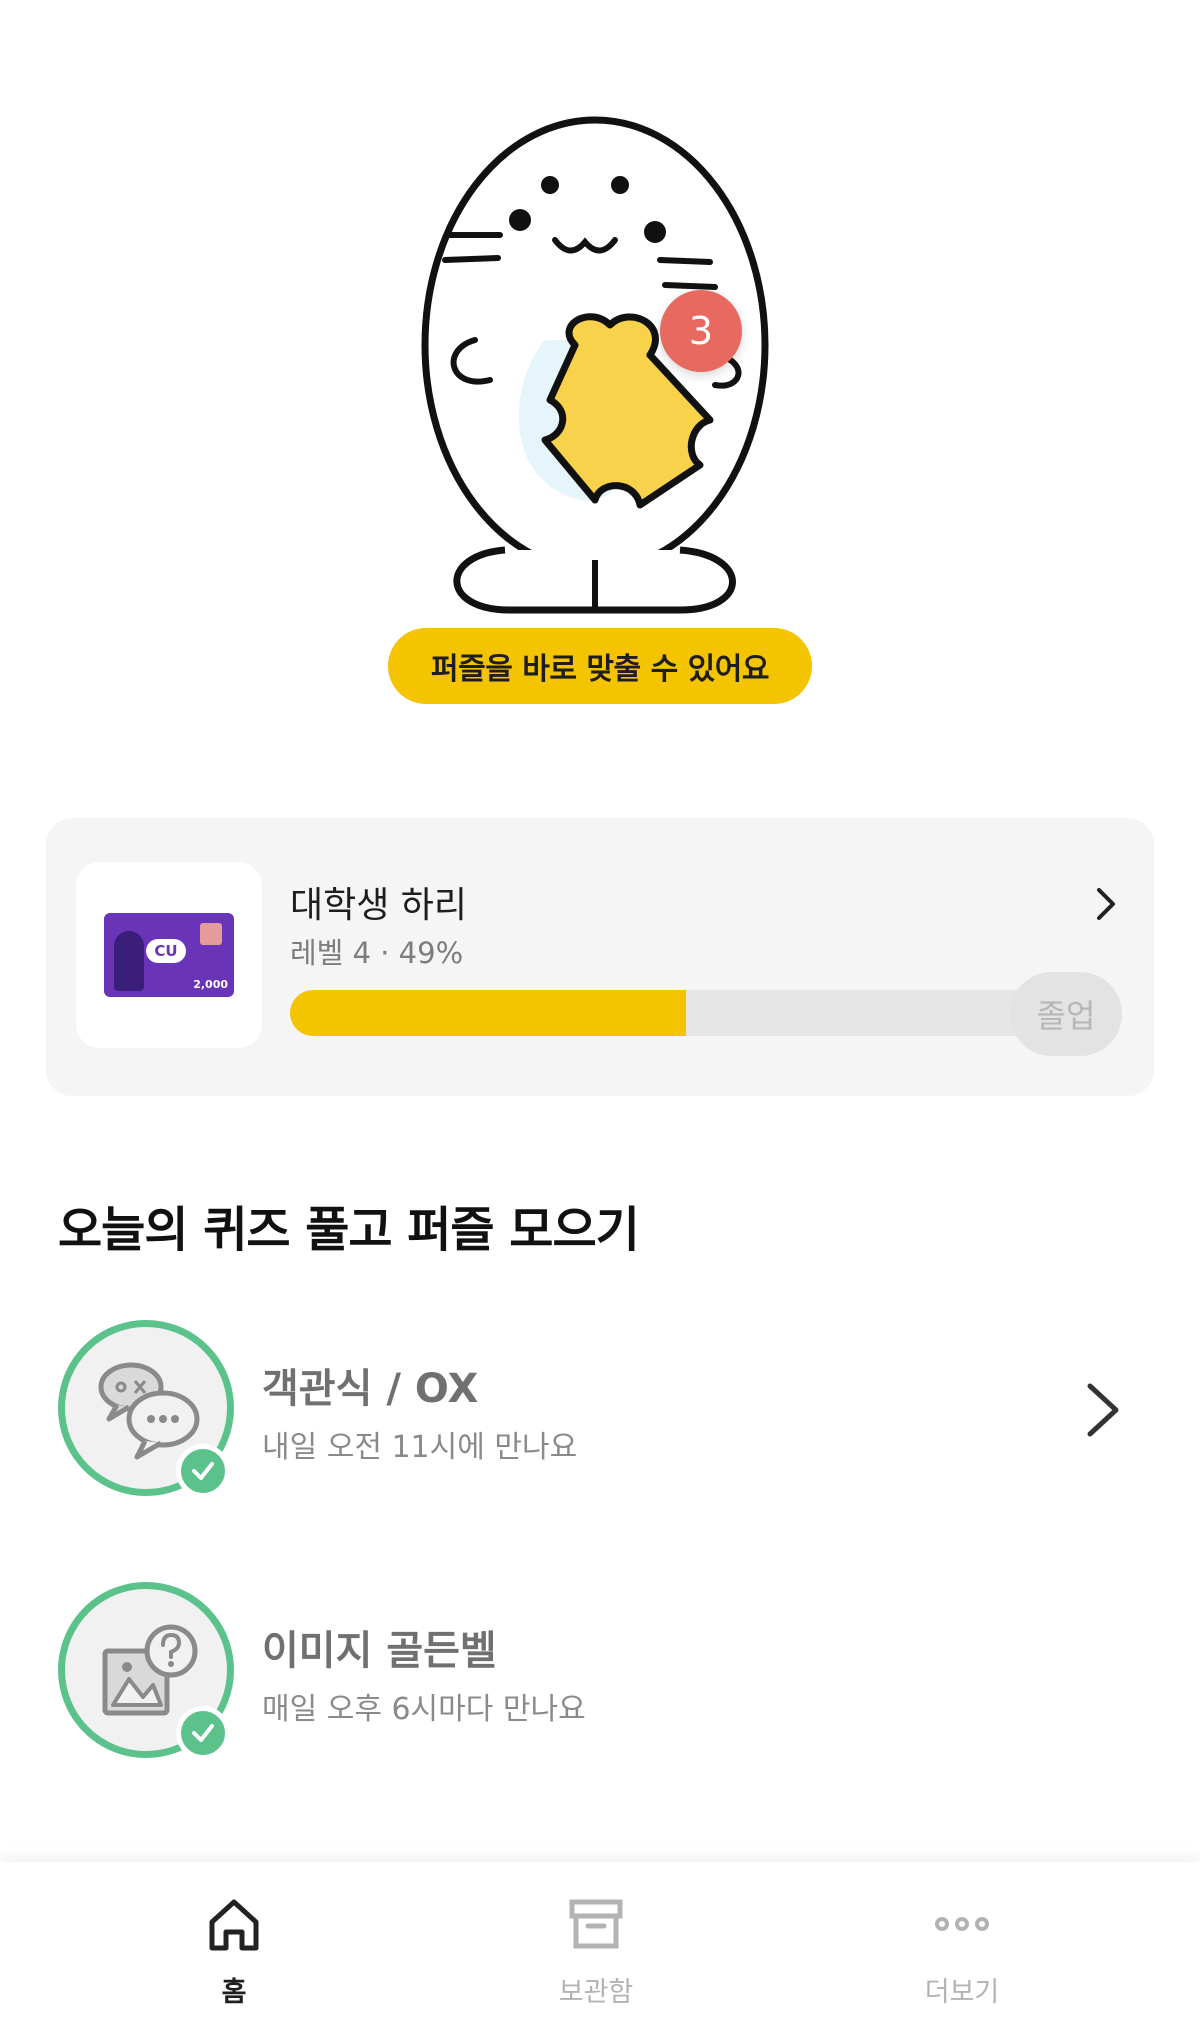 The image size is (1200, 2041). I want to click on coupon-brand: CU, so click(166, 951).